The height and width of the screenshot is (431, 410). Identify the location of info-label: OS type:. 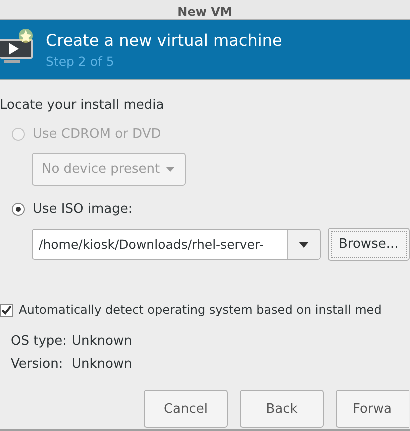
(39, 341).